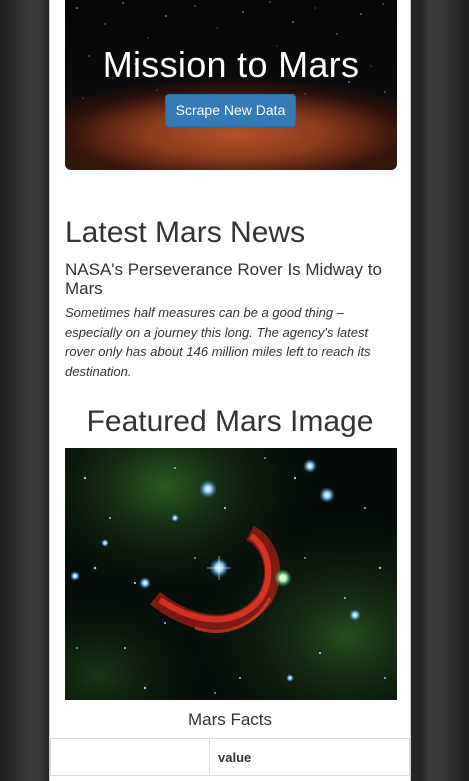  What do you see at coordinates (185, 232) in the screenshot?
I see `latest-news-heading: Latest Mars News` at bounding box center [185, 232].